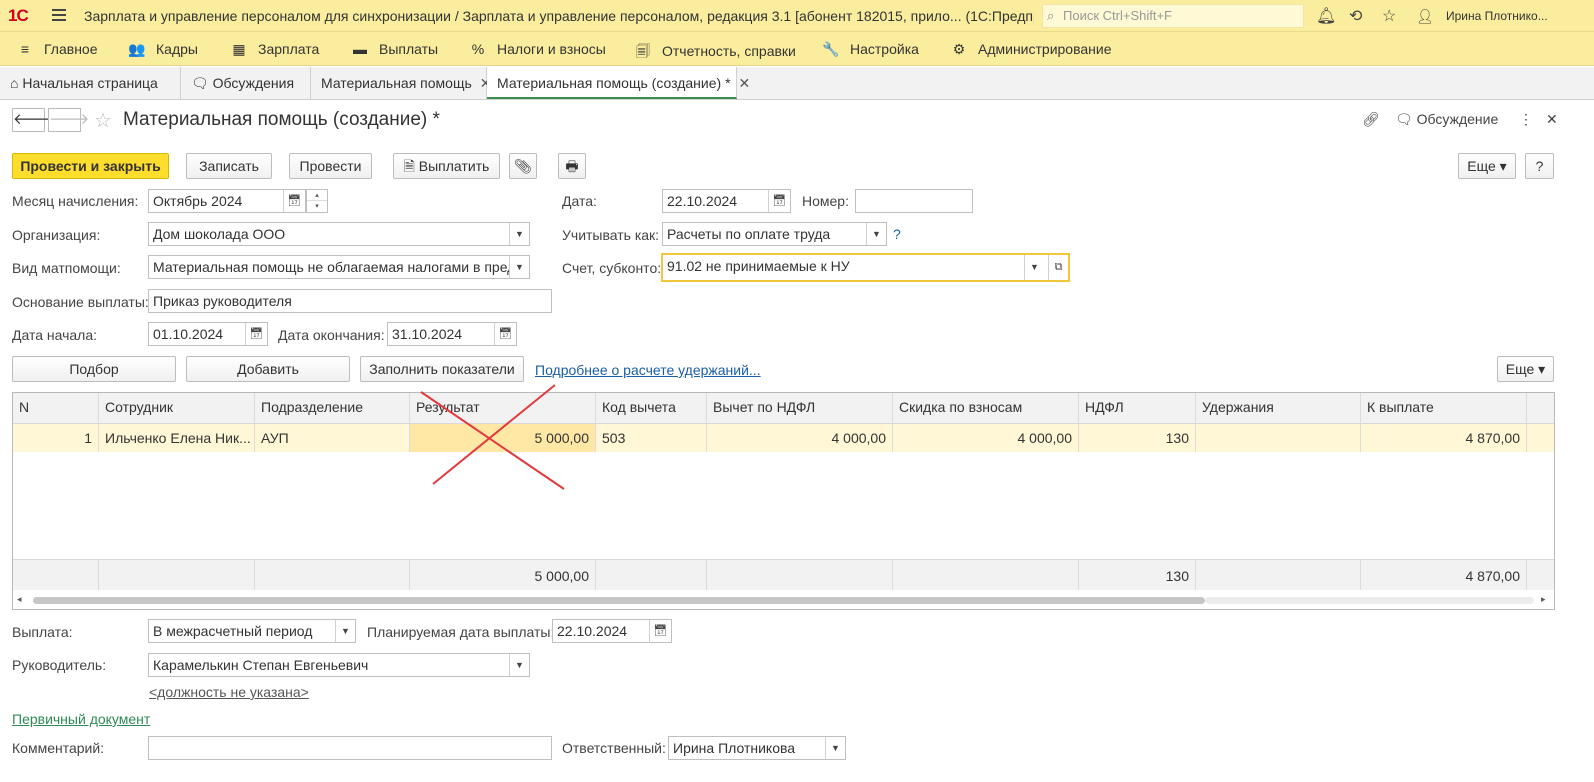 The height and width of the screenshot is (782, 1594). Describe the element at coordinates (1137, 408) in the screenshot. I see `col-header-ndfl: НДФЛ` at that location.